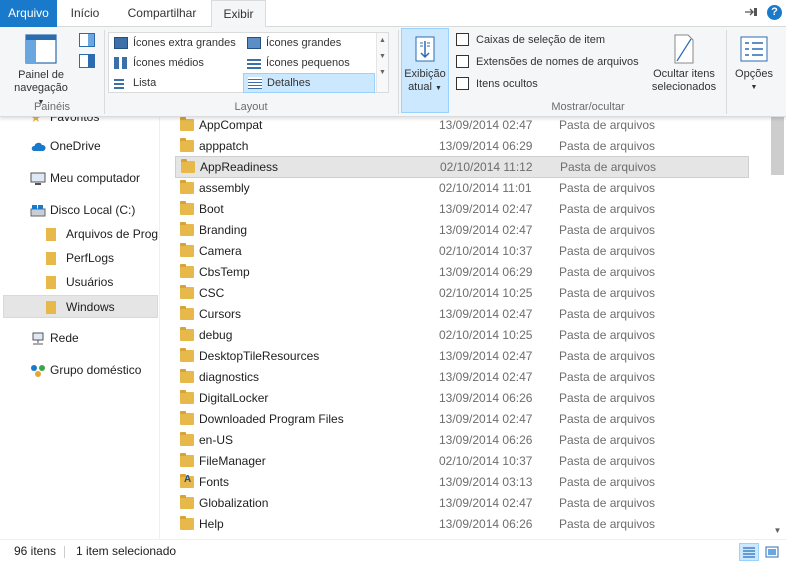  I want to click on navigation-pane-label-2: navegação, so click(41, 88).